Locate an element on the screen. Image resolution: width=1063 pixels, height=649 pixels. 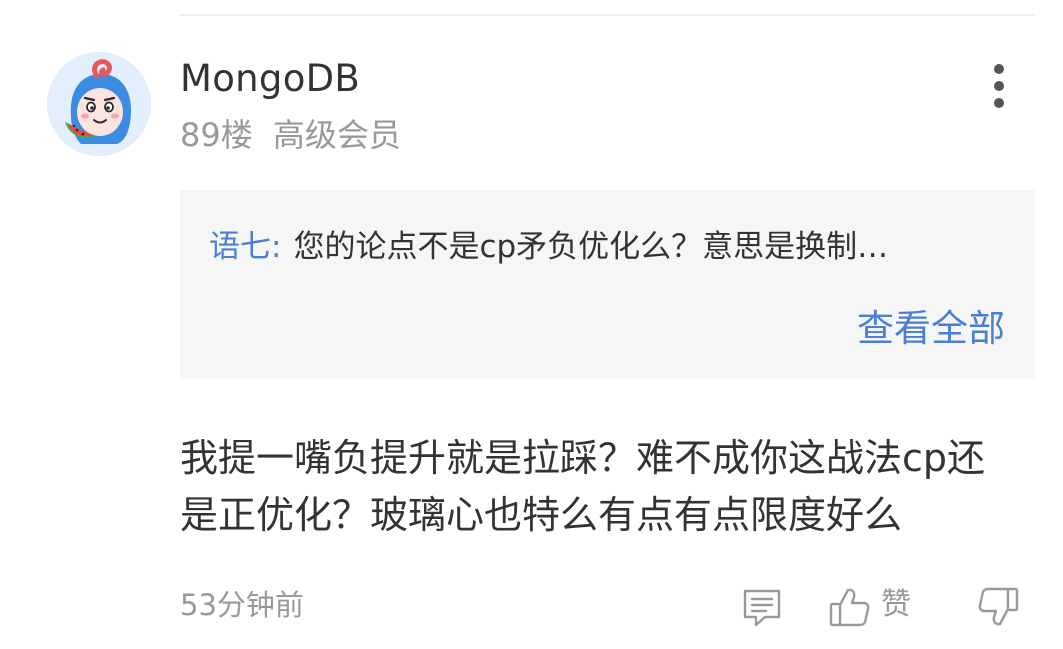
avatar-illustration is located at coordinates (99, 104).